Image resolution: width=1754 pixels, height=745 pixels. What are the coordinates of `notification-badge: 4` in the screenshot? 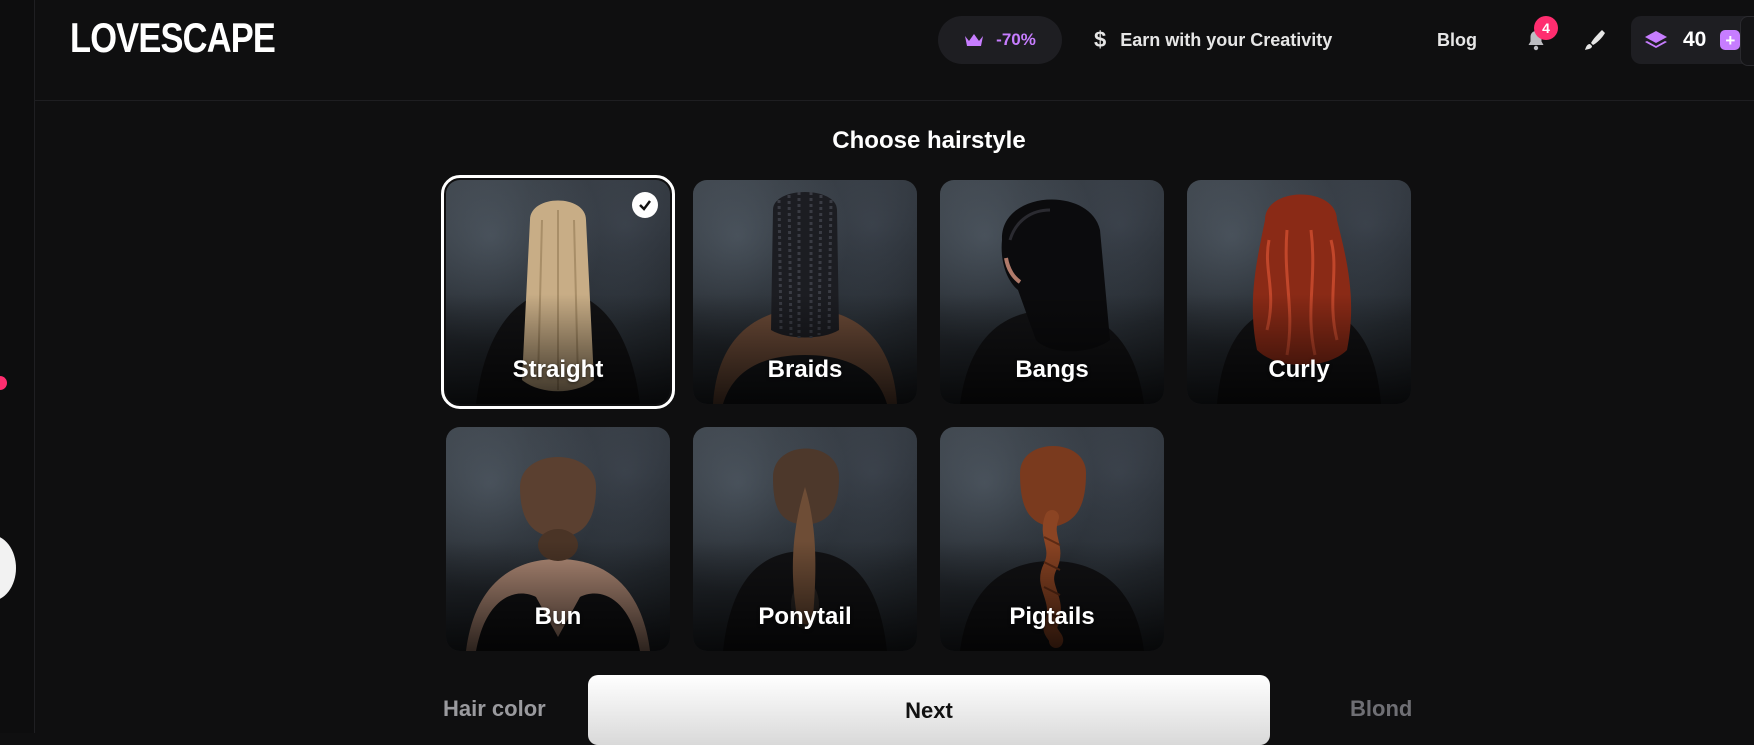 It's located at (1546, 28).